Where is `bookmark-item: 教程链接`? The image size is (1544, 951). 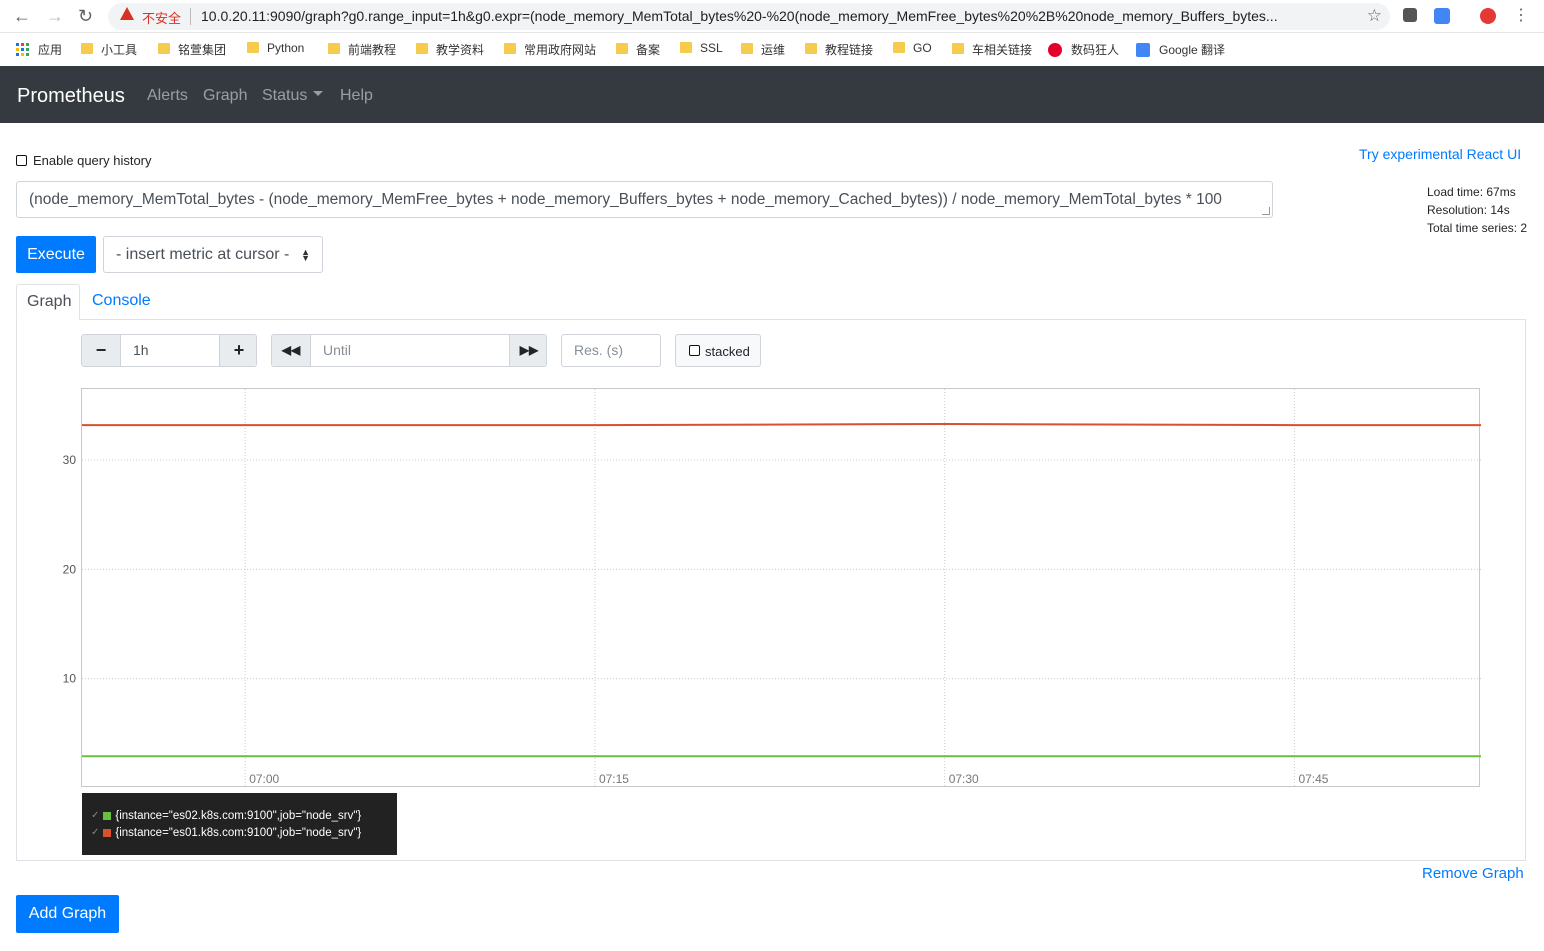 bookmark-item: 教程链接 is located at coordinates (839, 49).